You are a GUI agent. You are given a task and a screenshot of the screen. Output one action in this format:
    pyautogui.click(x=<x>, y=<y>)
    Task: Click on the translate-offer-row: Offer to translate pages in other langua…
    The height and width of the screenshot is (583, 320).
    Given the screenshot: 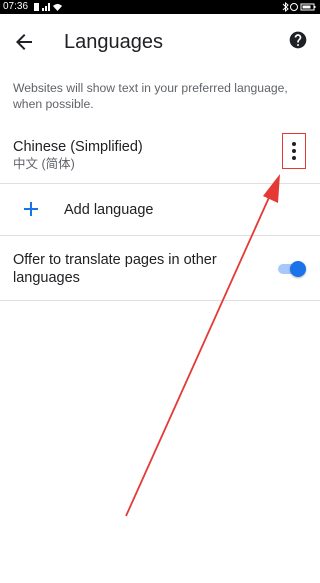 What is the action you would take?
    pyautogui.click(x=160, y=268)
    